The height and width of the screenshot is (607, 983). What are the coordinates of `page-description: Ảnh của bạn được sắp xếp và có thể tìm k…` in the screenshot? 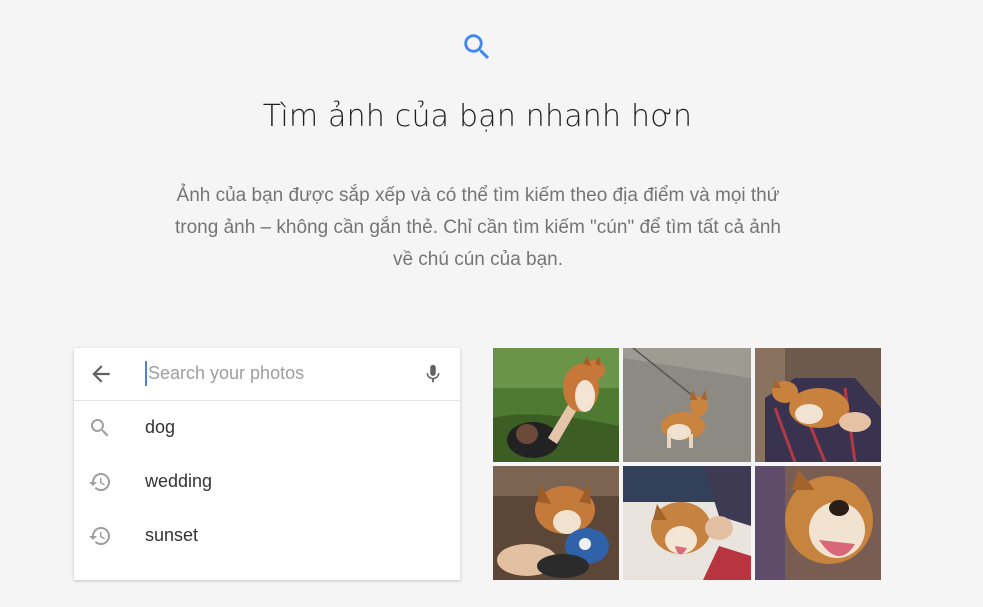 It's located at (477, 227).